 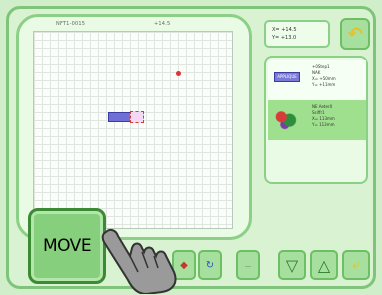 What do you see at coordinates (71, 24) in the screenshot?
I see `design-header-left: NFT1-0015` at bounding box center [71, 24].